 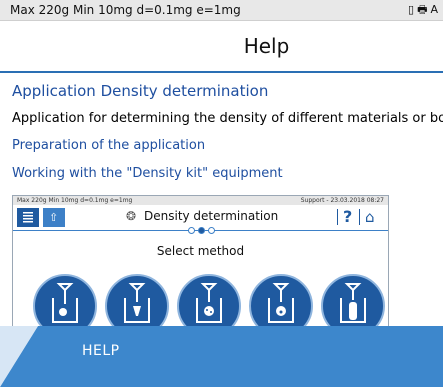 I want to click on home-icon: ⌂, so click(x=370, y=217).